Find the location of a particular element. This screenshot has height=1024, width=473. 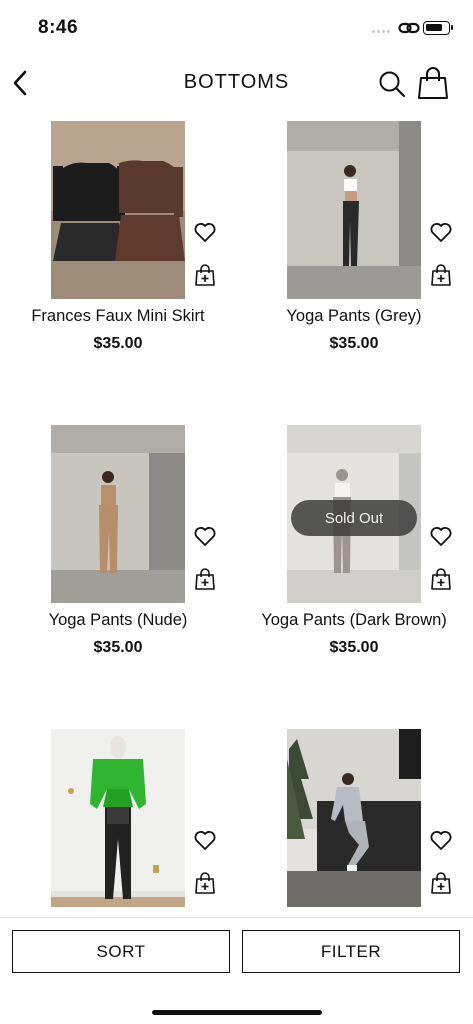

filter-button: FILTER is located at coordinates (351, 951).